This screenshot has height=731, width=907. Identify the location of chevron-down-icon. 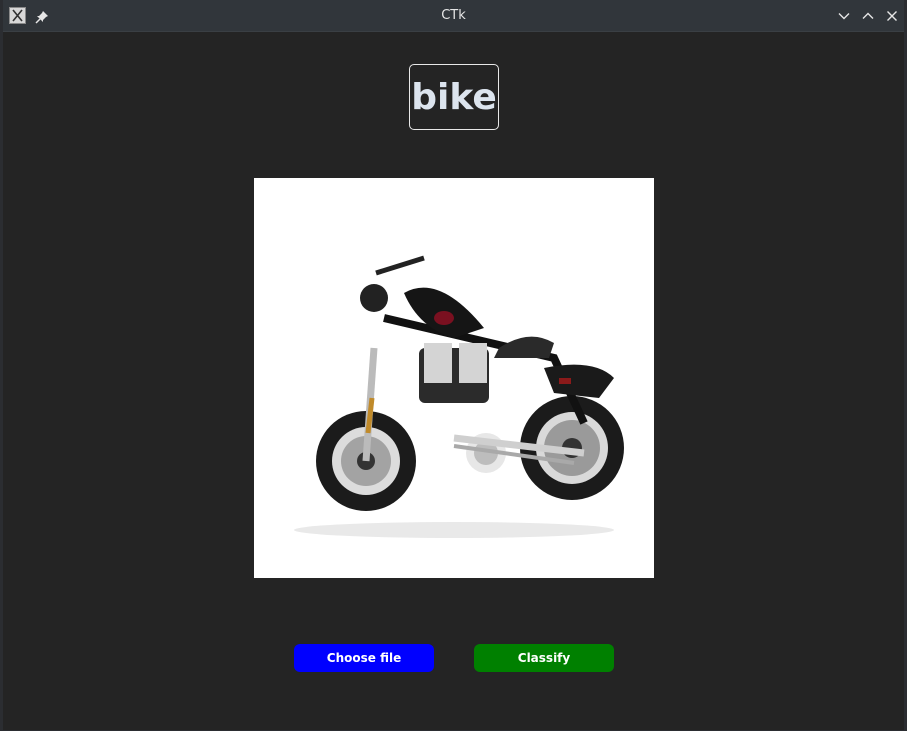
(844, 16).